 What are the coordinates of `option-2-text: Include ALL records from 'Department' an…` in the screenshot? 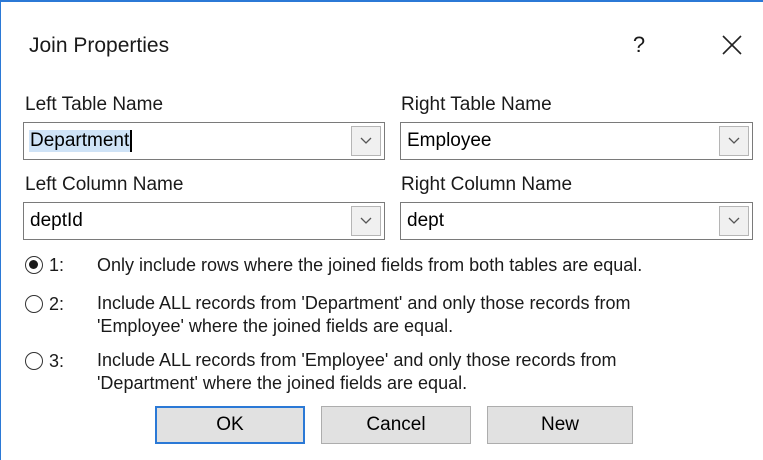 It's located at (427, 315).